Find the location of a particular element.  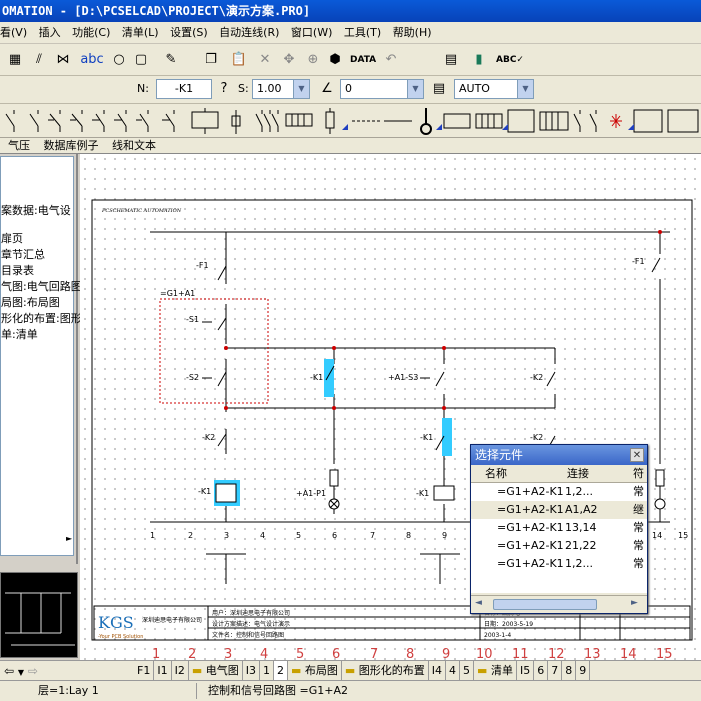

column-connection: 连接 is located at coordinates (578, 474).